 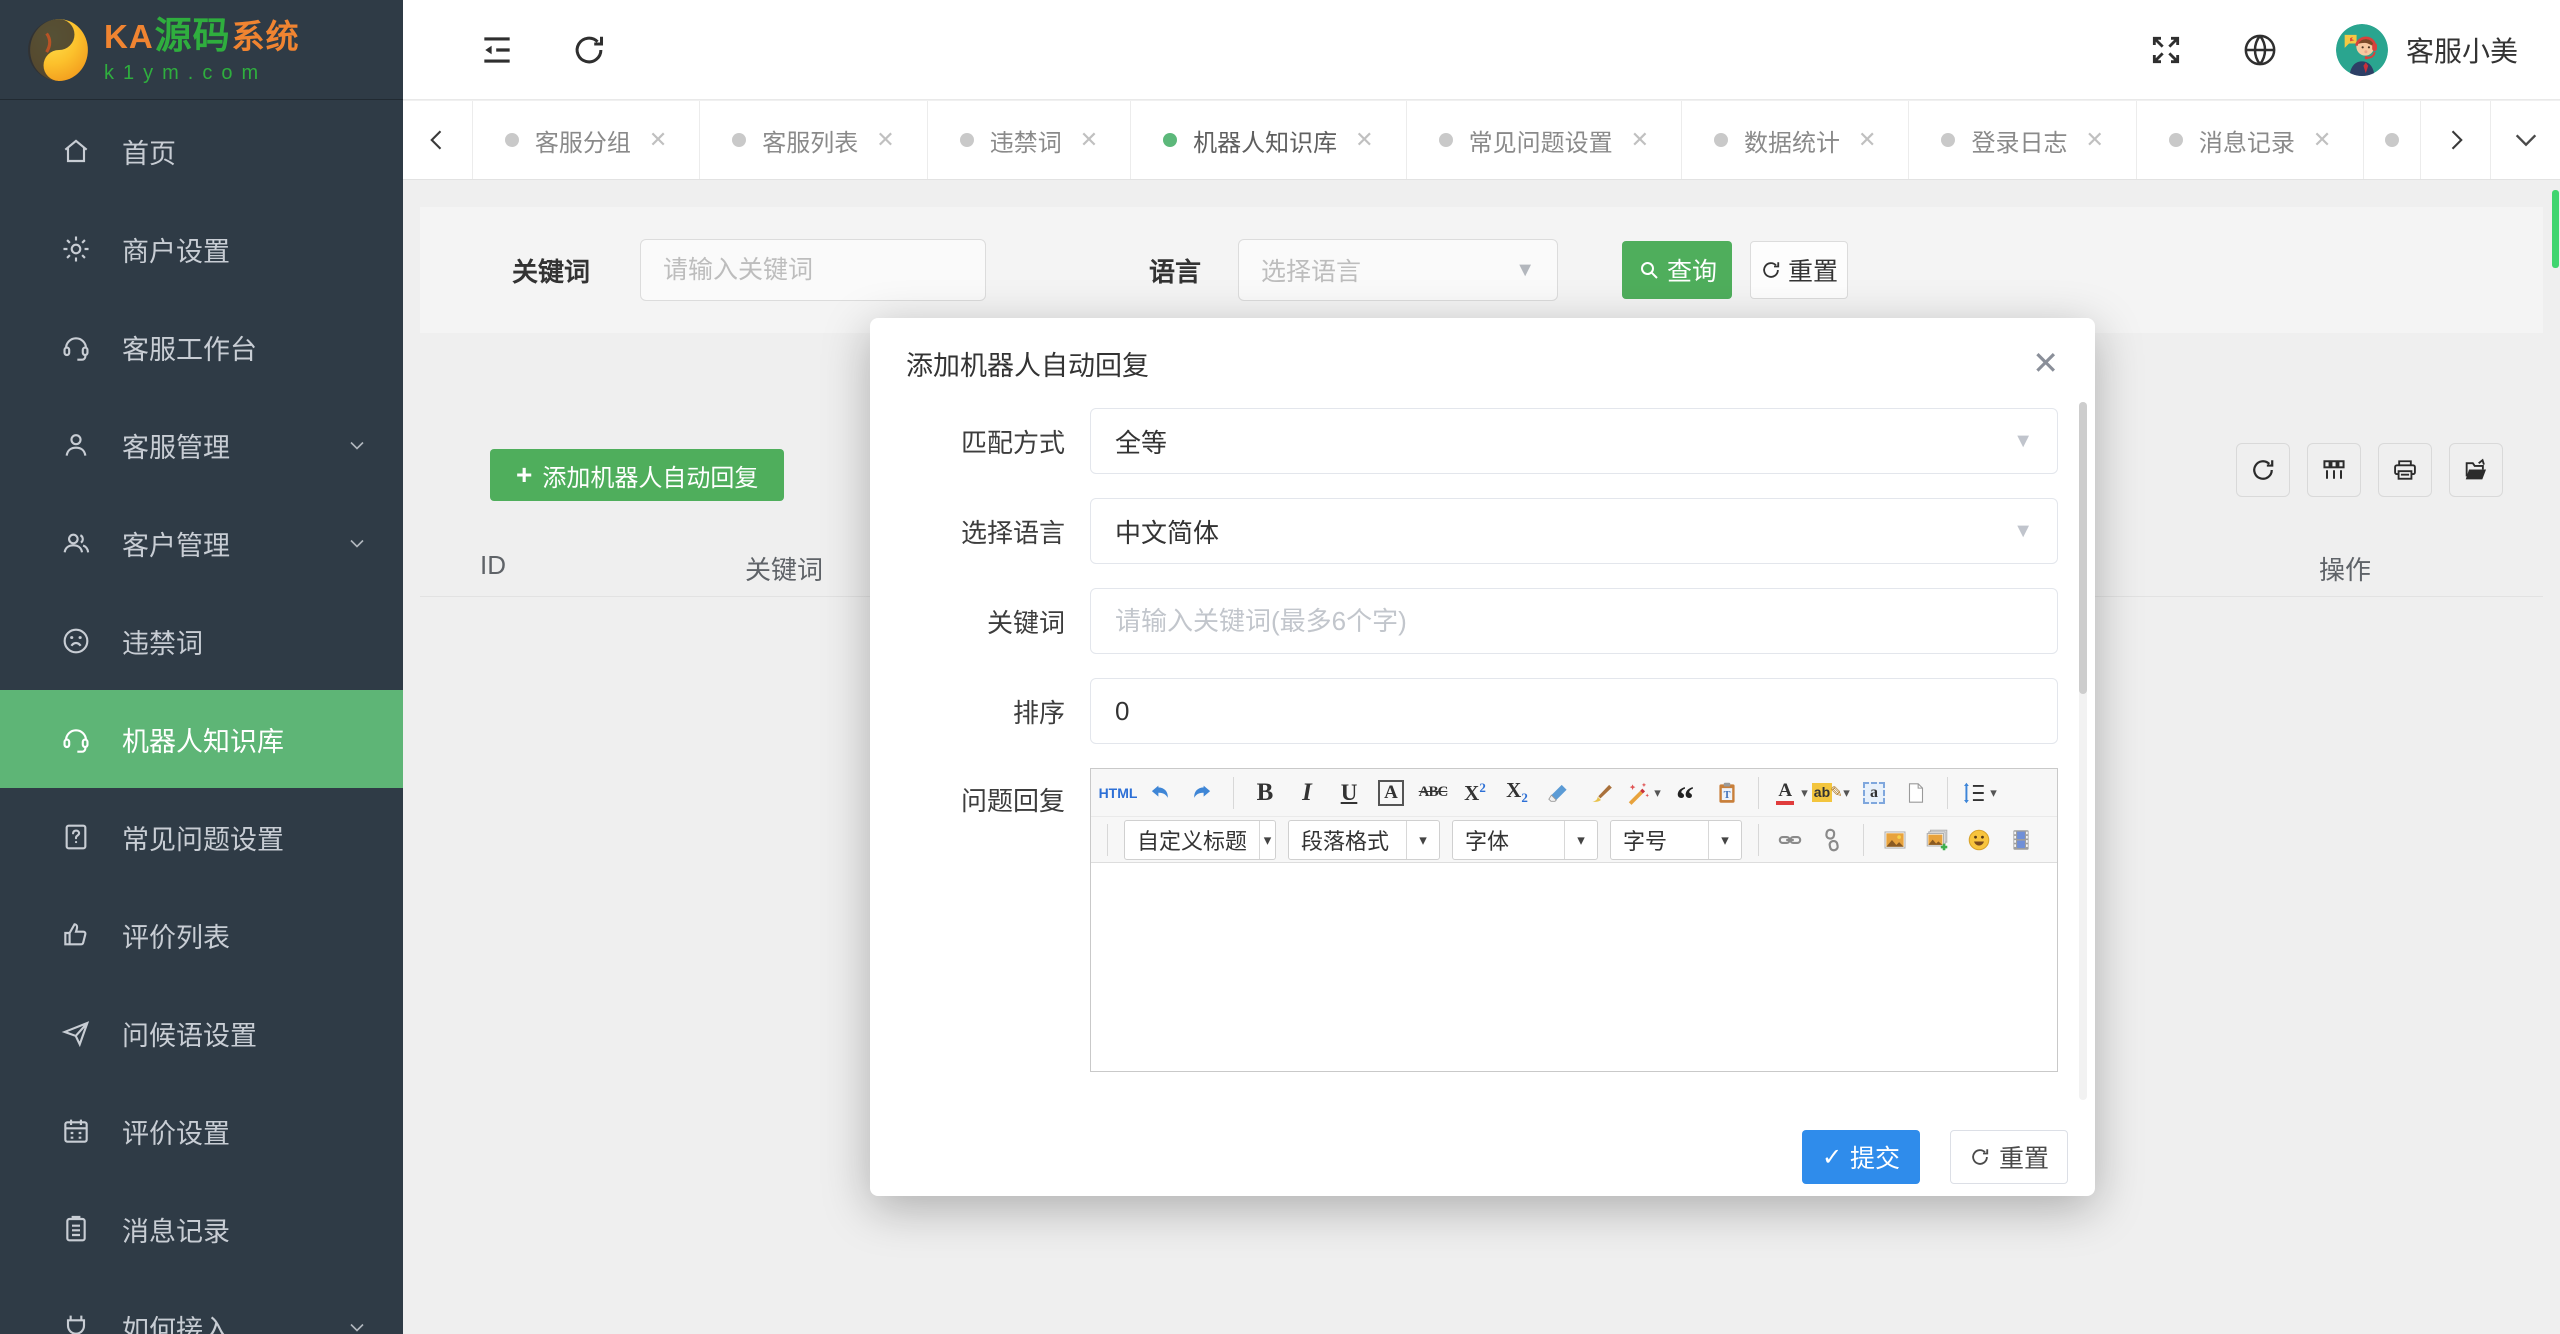 I want to click on unlink-icon, so click(x=1832, y=840).